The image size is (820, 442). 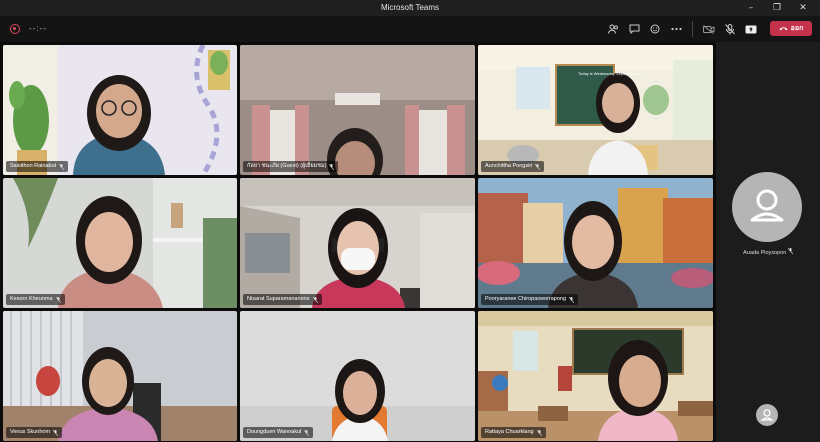 What do you see at coordinates (751, 29) in the screenshot?
I see `share-icon` at bounding box center [751, 29].